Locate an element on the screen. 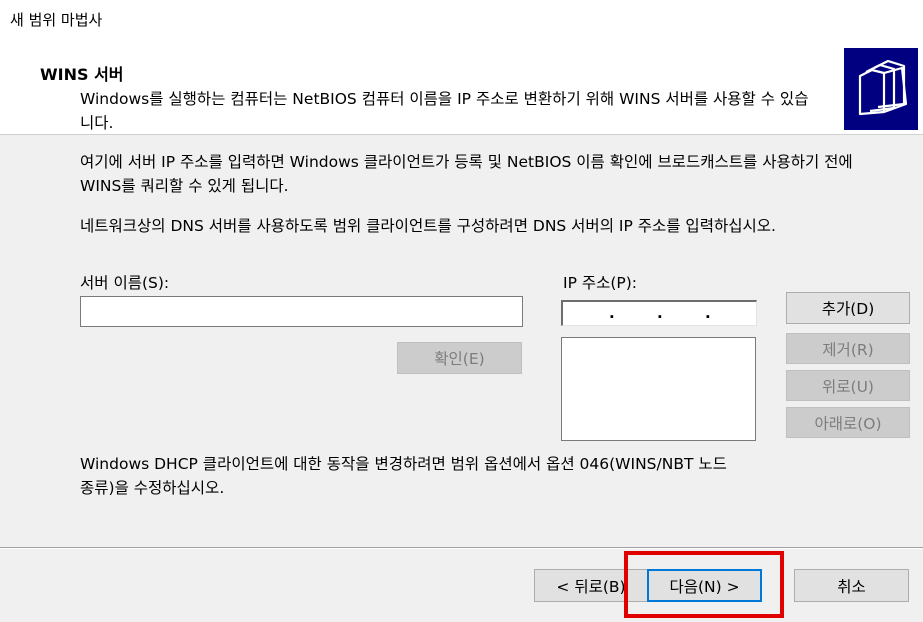 The image size is (923, 622). ip-address-label: IP 주소(P): is located at coordinates (600, 283).